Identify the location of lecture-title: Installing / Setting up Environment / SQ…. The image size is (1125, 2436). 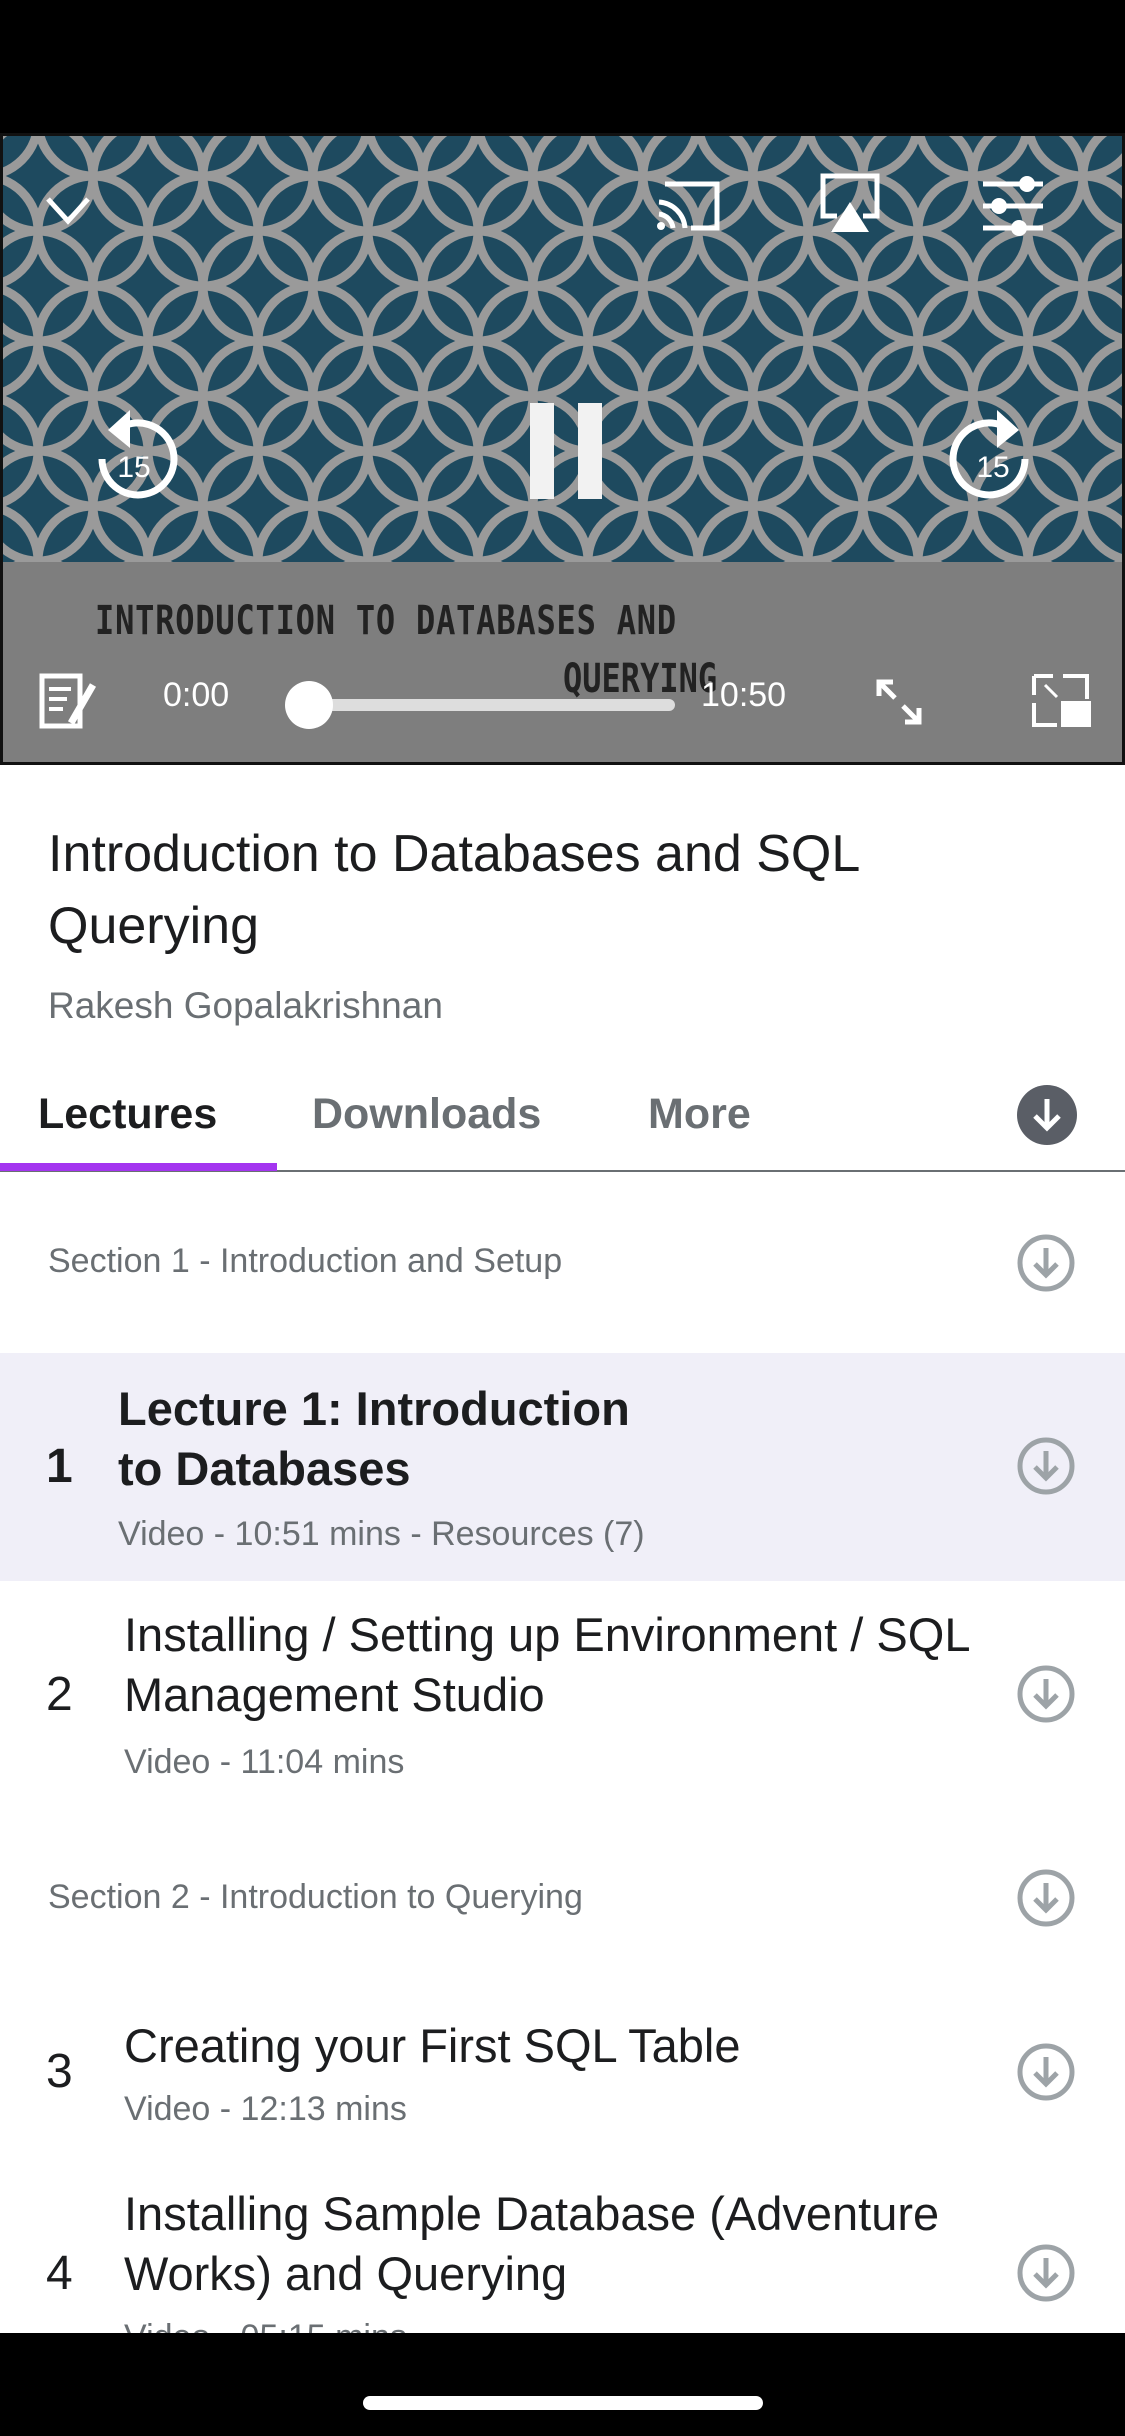
(546, 1664).